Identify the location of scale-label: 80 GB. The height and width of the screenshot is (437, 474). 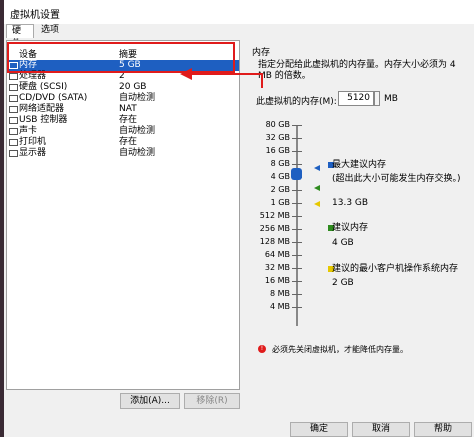
(277, 124).